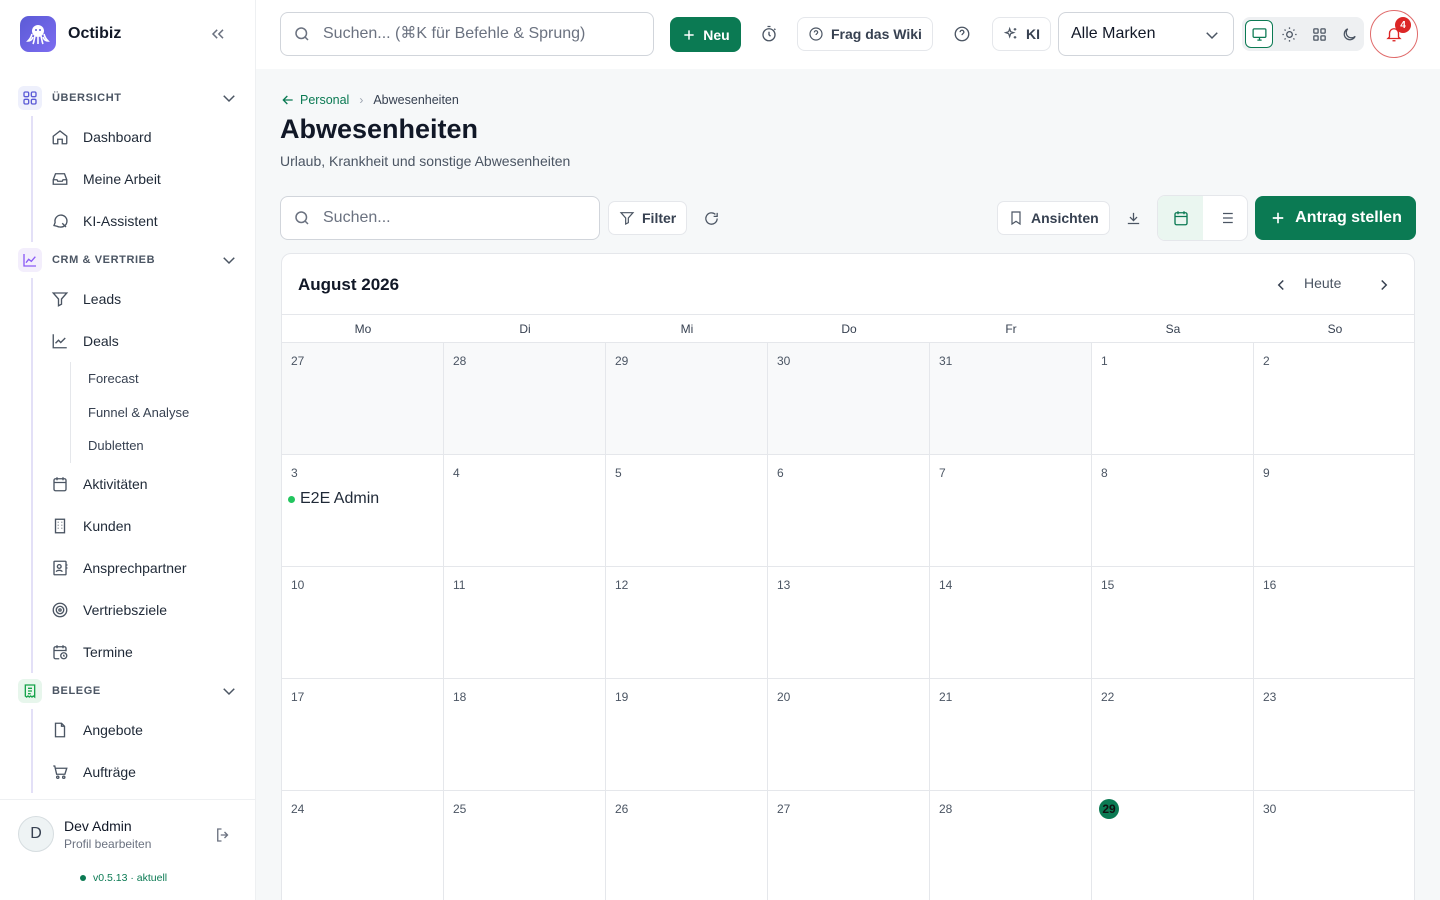 Image resolution: width=1440 pixels, height=900 pixels. Describe the element at coordinates (128, 691) in the screenshot. I see `section-header-belege: BELEGE` at that location.